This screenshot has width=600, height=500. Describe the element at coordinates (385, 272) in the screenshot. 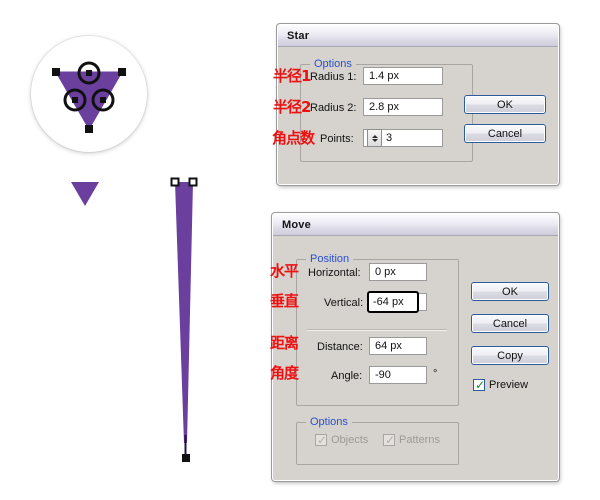

I see `horizontal-value: 0 px` at that location.